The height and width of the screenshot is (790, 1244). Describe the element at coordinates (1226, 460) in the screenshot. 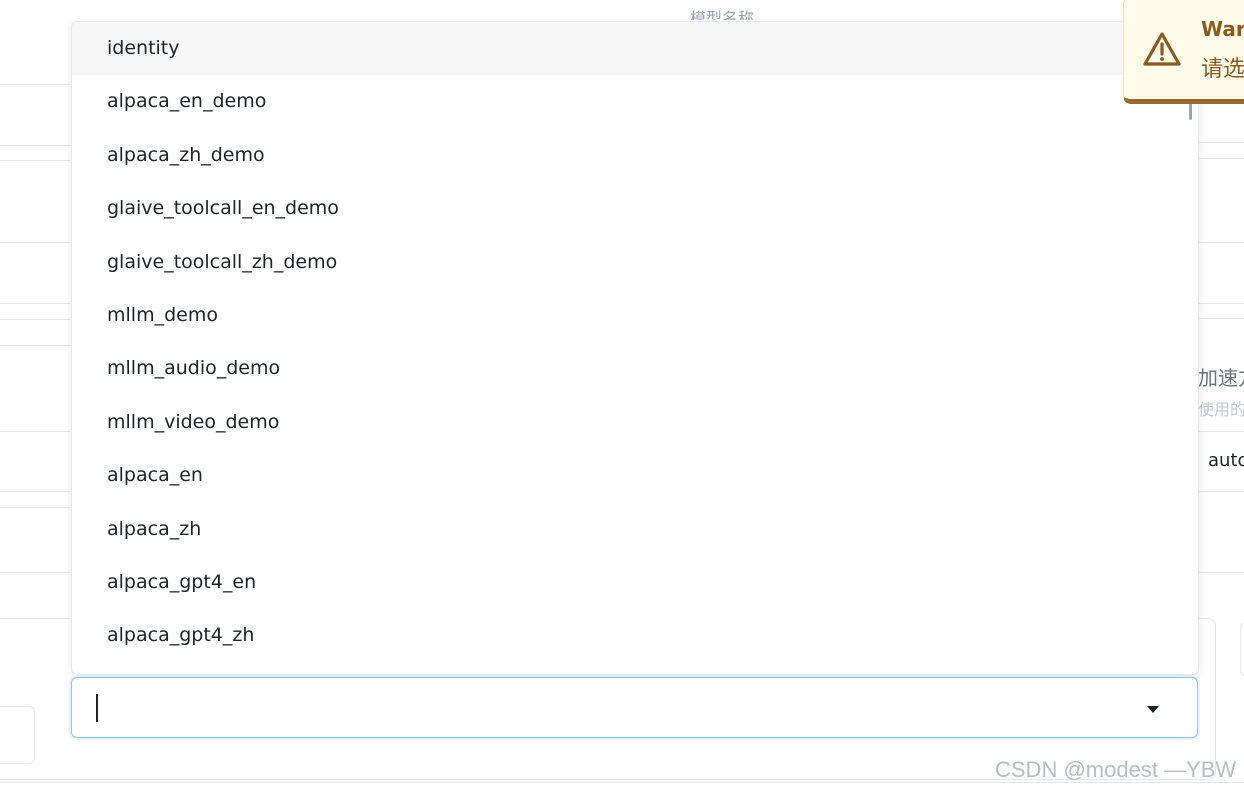

I see `background-field-value: auto` at that location.